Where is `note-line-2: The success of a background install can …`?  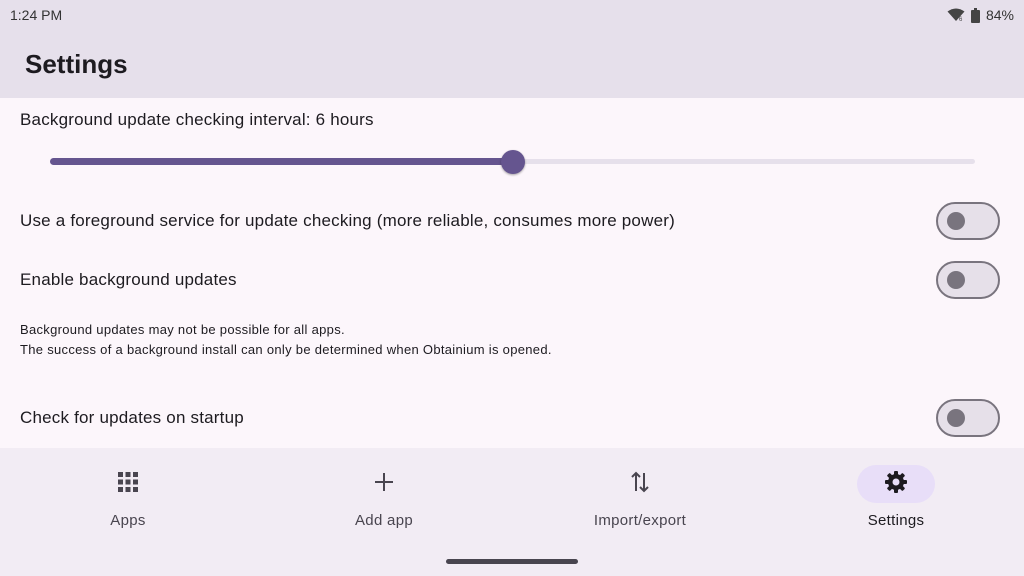
note-line-2: The success of a background install can … is located at coordinates (286, 349).